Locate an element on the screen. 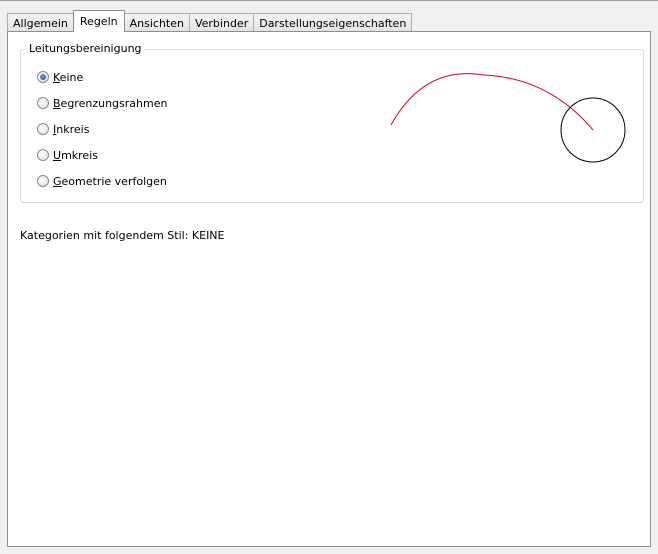 This screenshot has height=554, width=658. radio-umkreis: Umkreis is located at coordinates (67, 155).